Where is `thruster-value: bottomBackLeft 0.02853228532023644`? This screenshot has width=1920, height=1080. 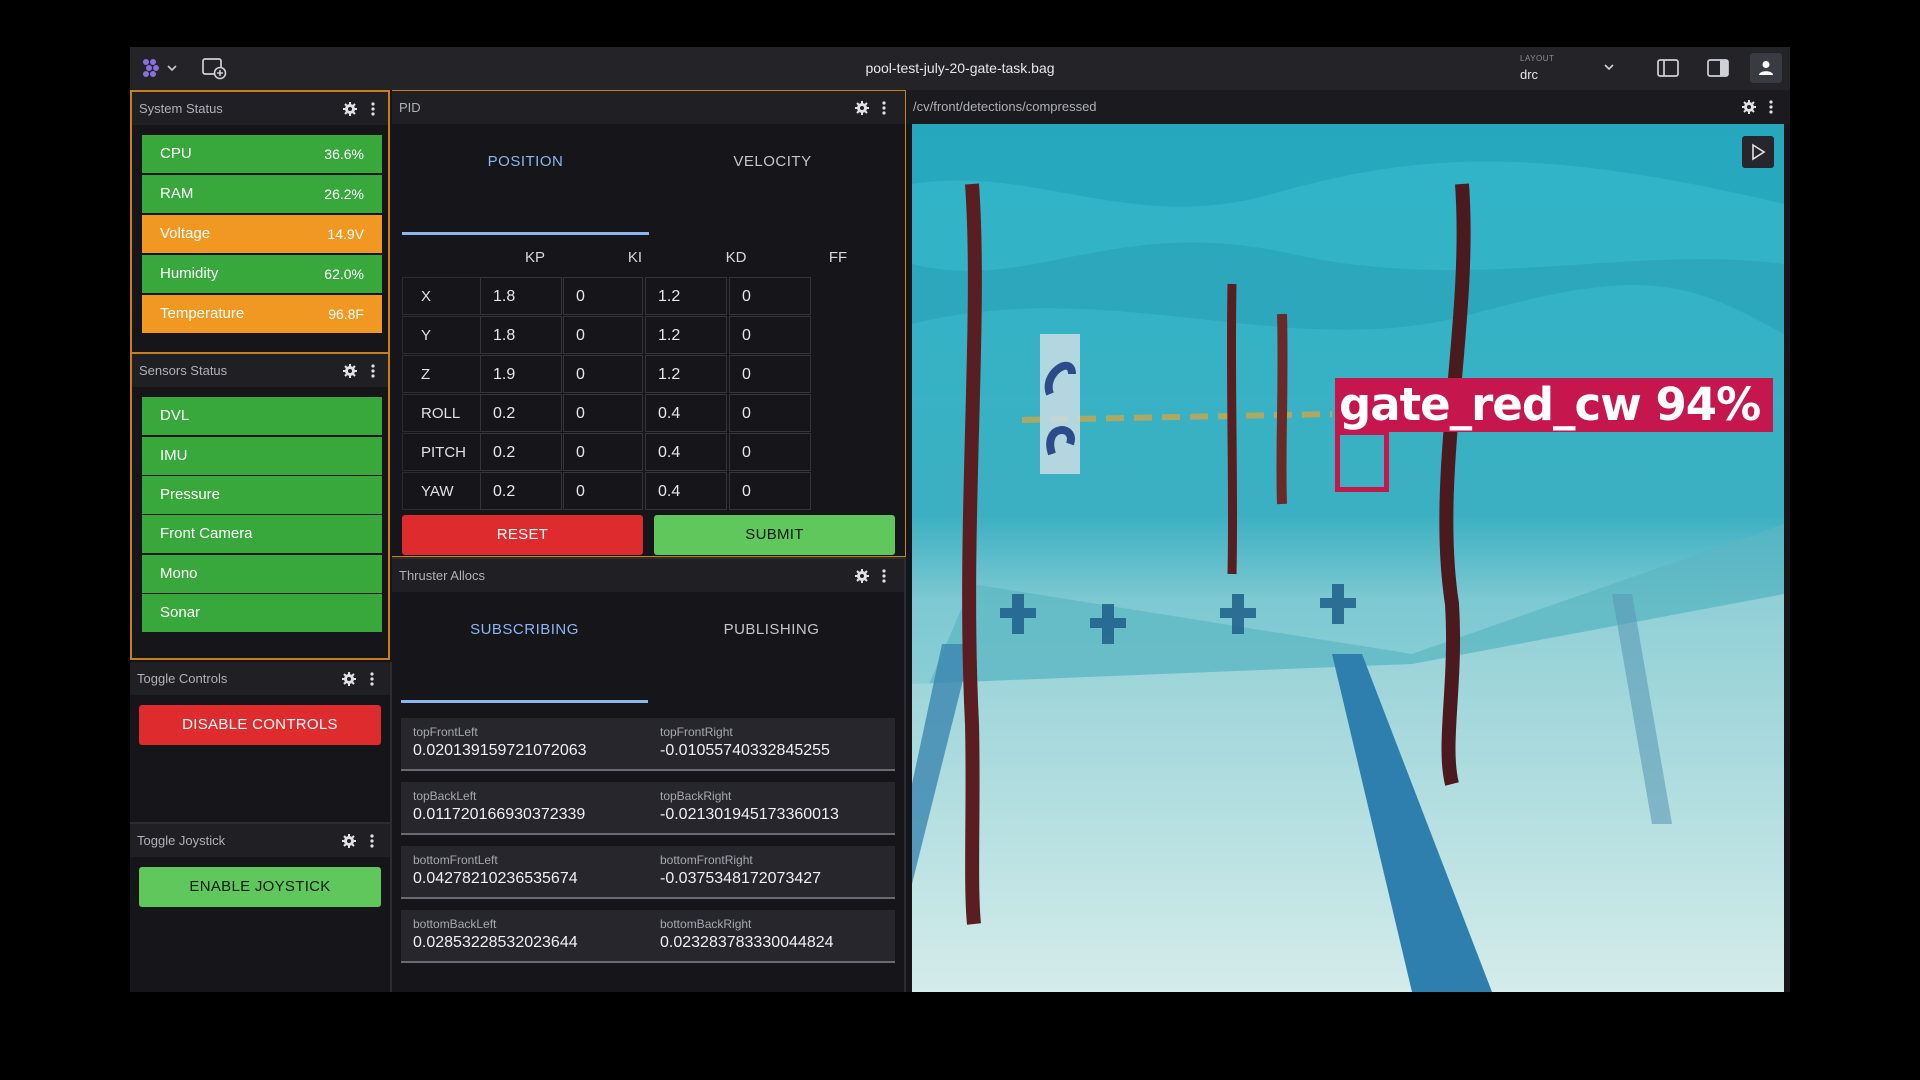
thruster-value: bottomBackLeft 0.02853228532023644 is located at coordinates (523, 936).